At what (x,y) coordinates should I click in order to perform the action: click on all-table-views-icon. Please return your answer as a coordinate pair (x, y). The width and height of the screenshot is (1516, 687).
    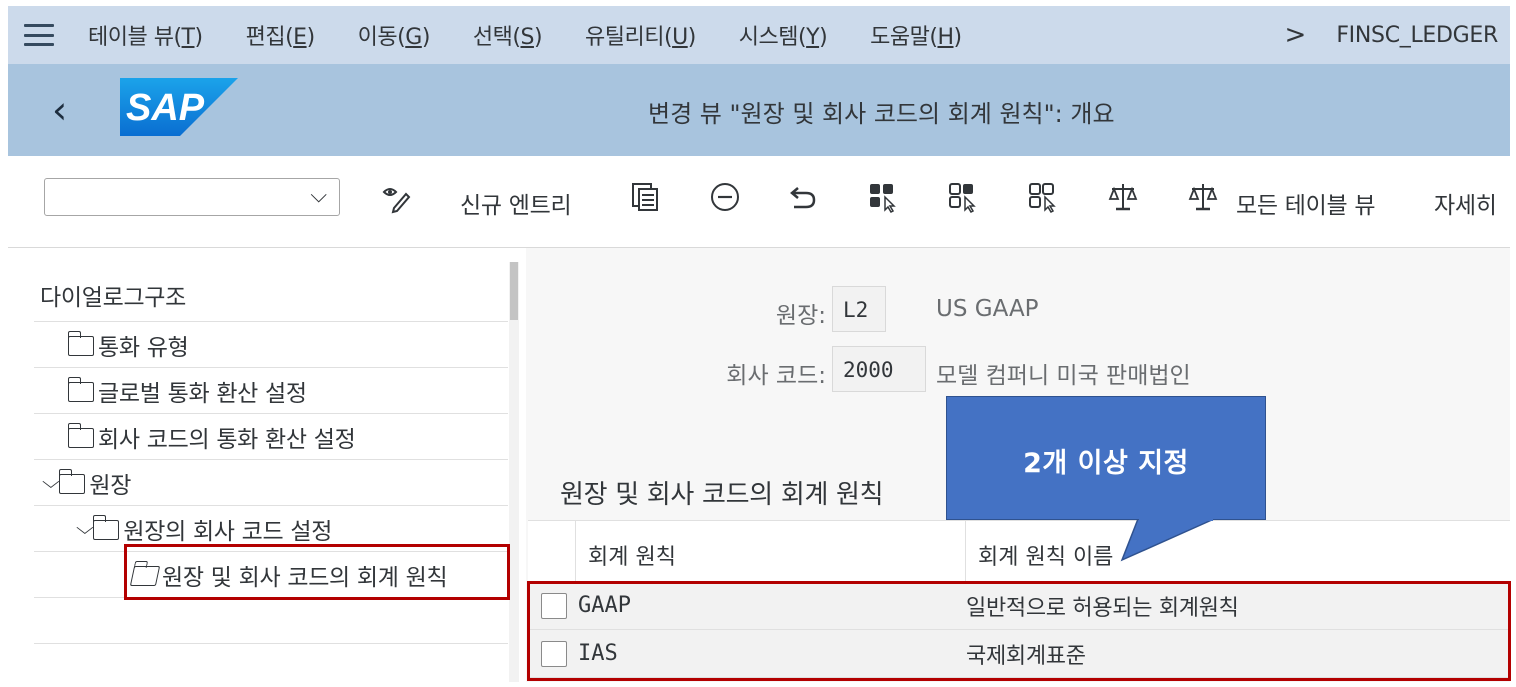
    Looking at the image, I should click on (1203, 200).